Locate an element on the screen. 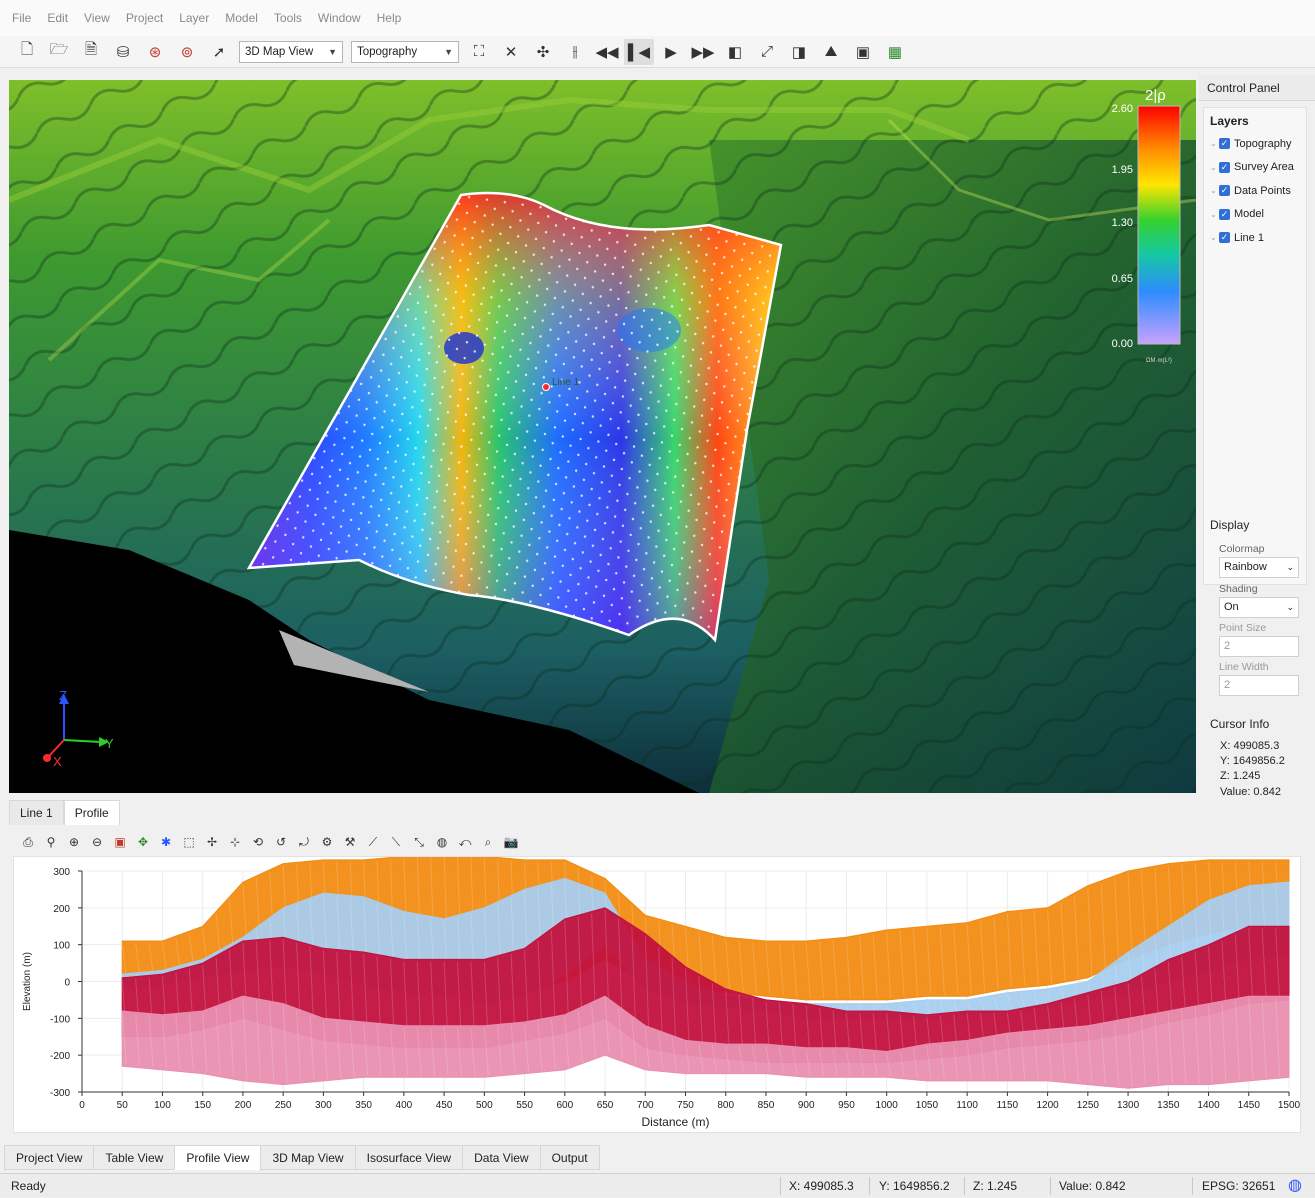 The height and width of the screenshot is (1198, 1315). measure-icon: ⟍ is located at coordinates (396, 842).